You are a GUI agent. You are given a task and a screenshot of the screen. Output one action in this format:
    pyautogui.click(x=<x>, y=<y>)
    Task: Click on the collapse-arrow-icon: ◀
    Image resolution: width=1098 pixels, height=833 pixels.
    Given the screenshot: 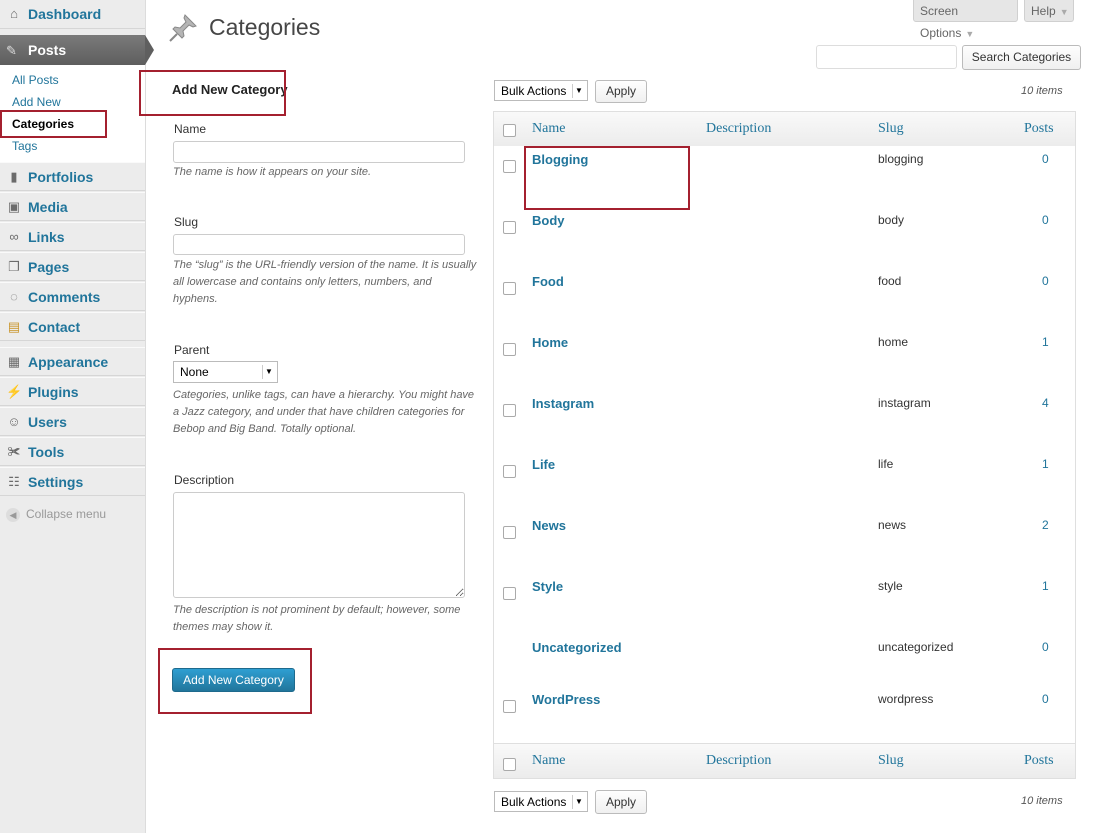 What is the action you would take?
    pyautogui.click(x=13, y=514)
    